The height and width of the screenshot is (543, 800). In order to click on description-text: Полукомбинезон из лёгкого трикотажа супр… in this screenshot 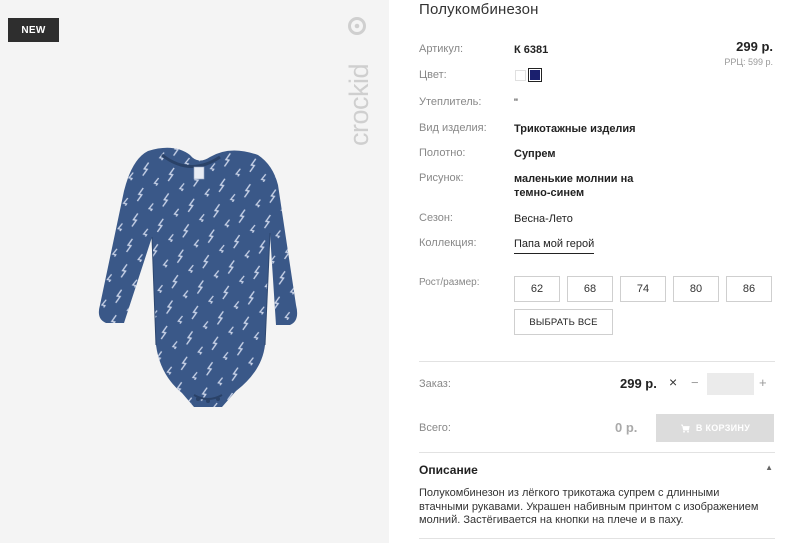, I will do `click(594, 507)`.